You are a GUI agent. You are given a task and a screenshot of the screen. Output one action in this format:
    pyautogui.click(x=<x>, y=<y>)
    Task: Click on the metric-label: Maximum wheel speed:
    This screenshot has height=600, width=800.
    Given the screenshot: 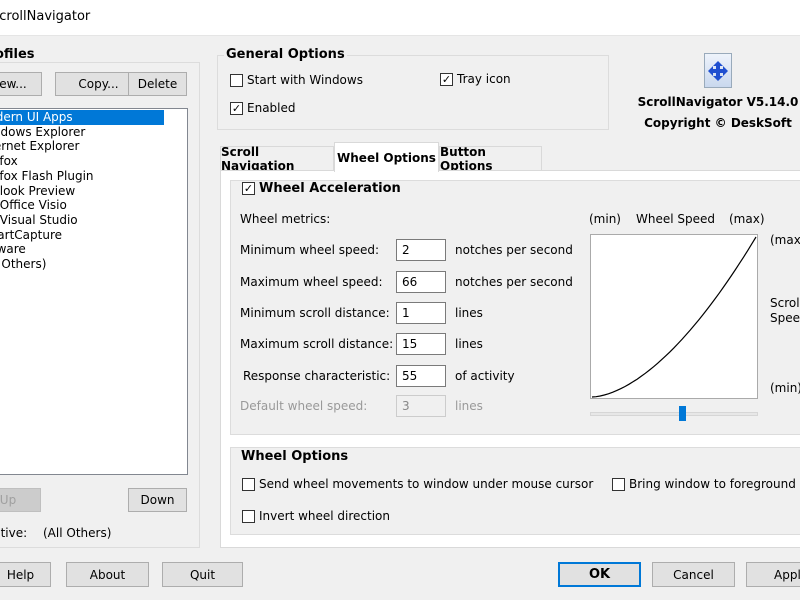 What is the action you would take?
    pyautogui.click(x=311, y=282)
    